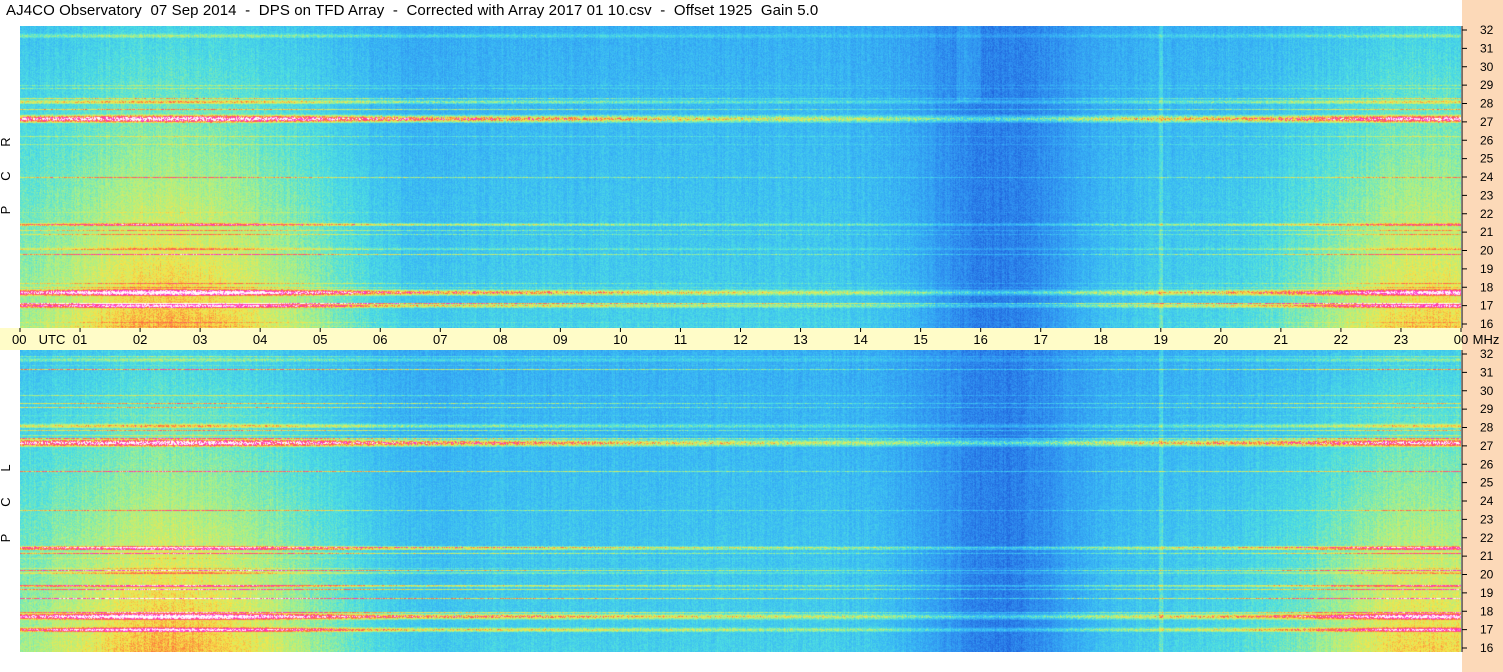  Describe the element at coordinates (140, 339) in the screenshot. I see `utc-tick-label: 02` at that location.